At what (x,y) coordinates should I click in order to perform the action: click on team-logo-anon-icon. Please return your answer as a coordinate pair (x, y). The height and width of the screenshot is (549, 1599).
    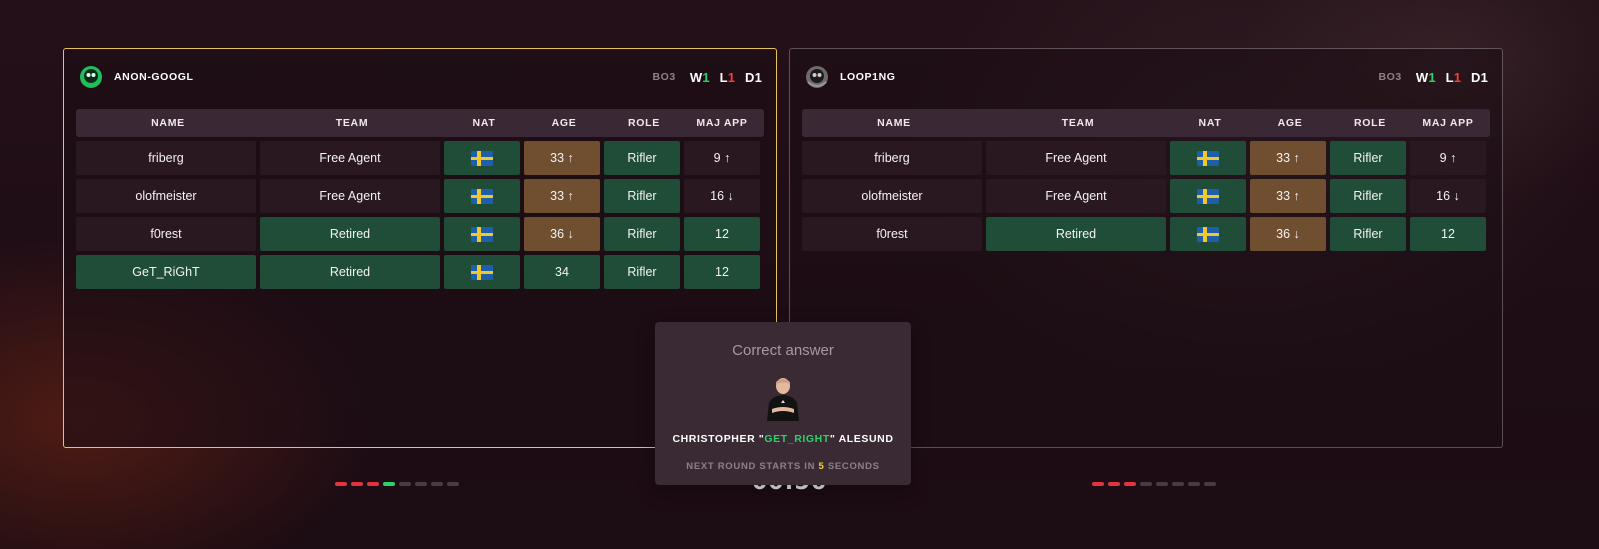
    Looking at the image, I should click on (91, 77).